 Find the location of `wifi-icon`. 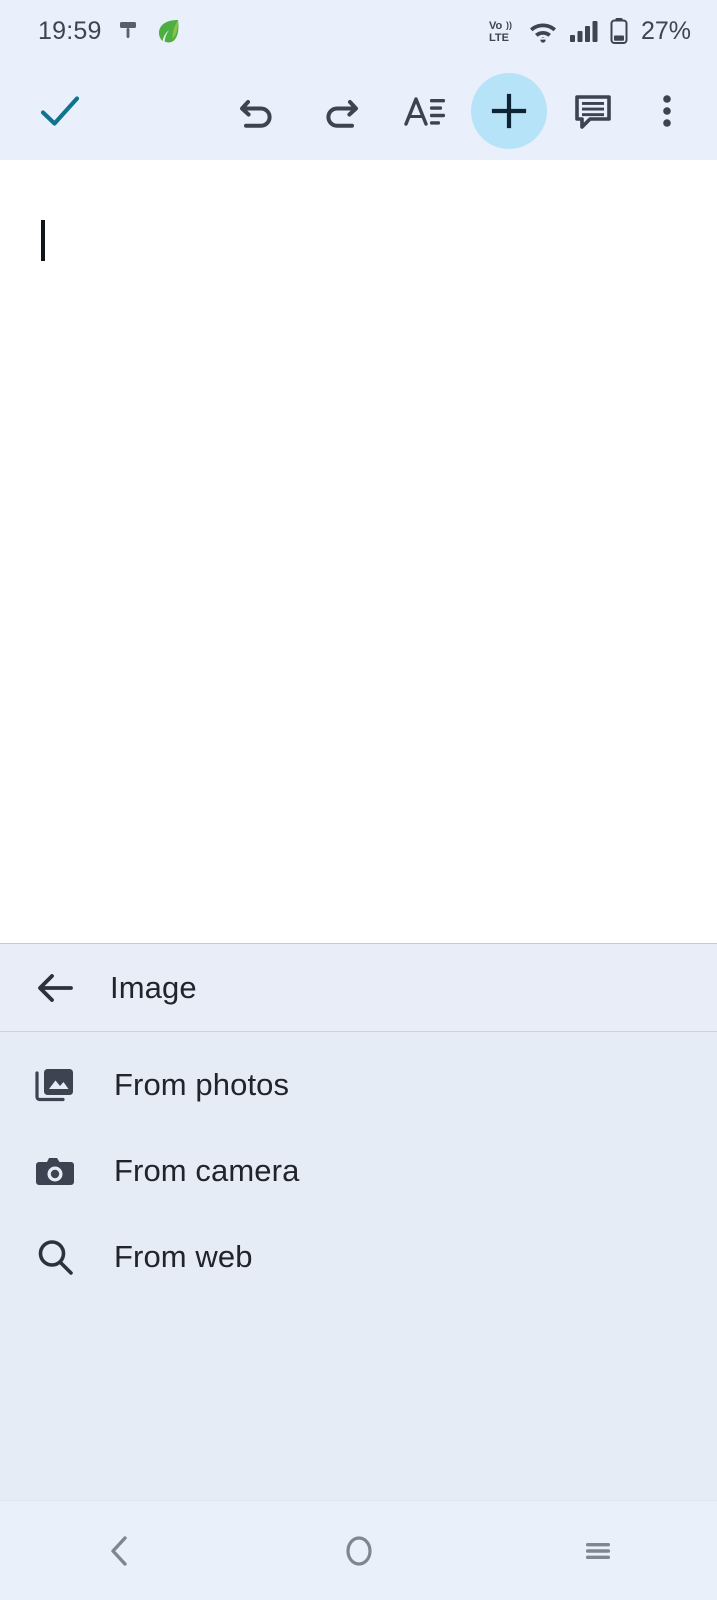

wifi-icon is located at coordinates (543, 31).